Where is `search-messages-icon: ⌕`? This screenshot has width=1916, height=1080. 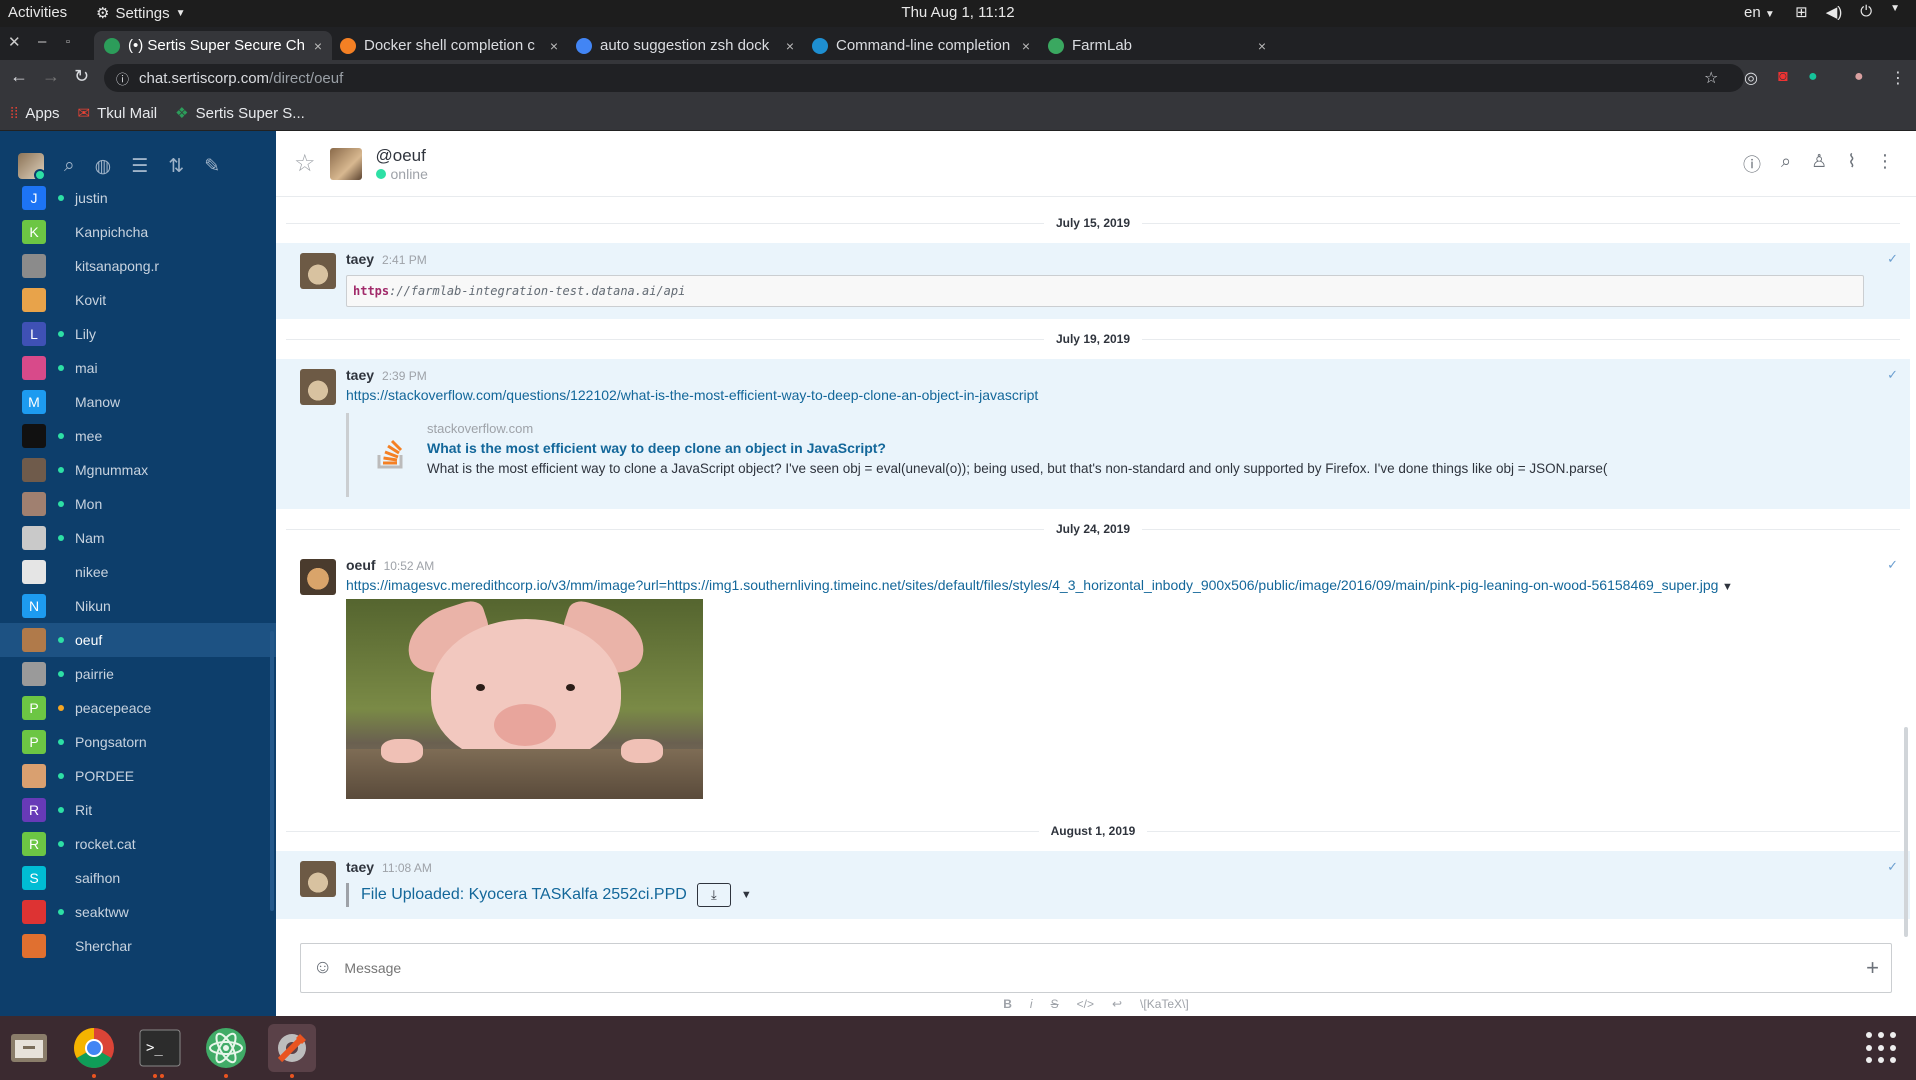 search-messages-icon: ⌕ is located at coordinates (1786, 164).